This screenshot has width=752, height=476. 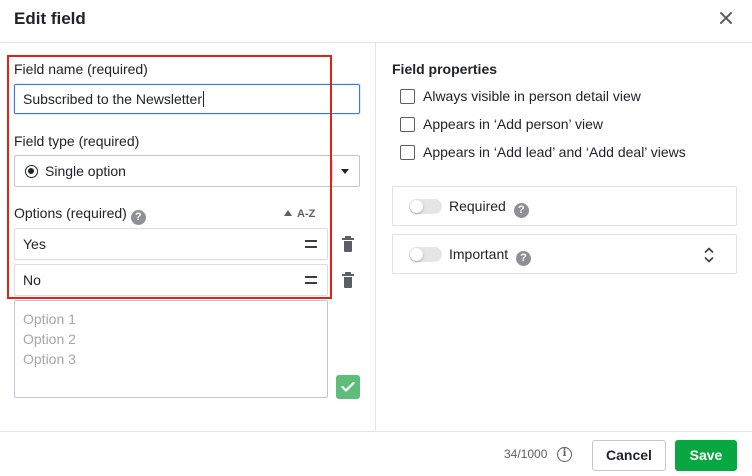 What do you see at coordinates (425, 206) in the screenshot?
I see `required-toggle` at bounding box center [425, 206].